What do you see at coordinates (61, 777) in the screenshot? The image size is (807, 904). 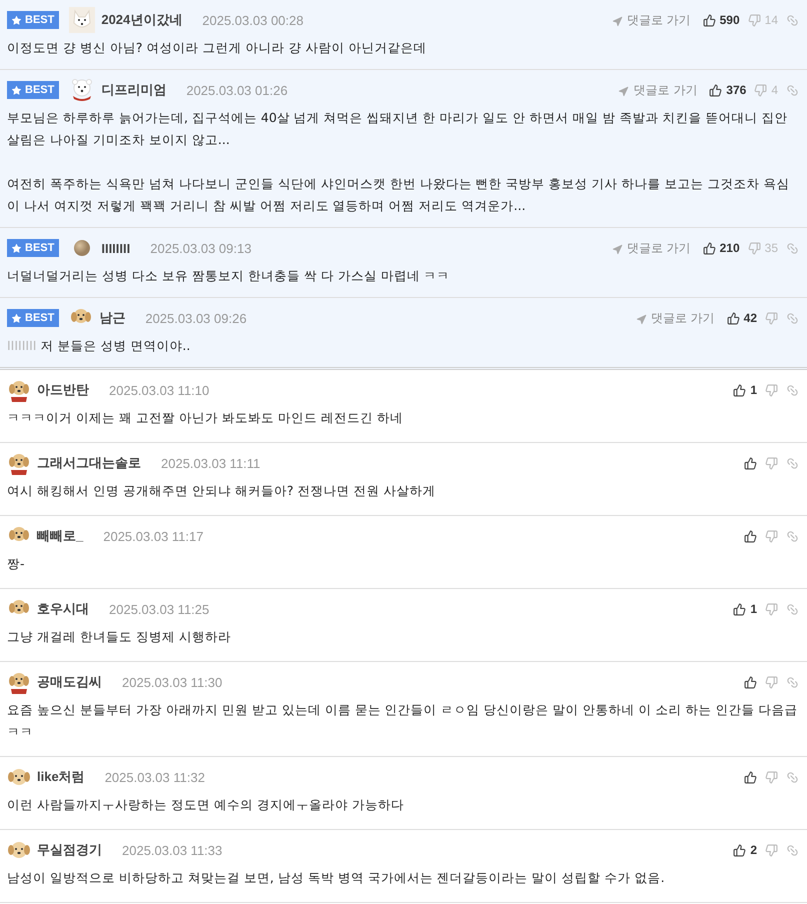 I see `nickname: like처럼` at bounding box center [61, 777].